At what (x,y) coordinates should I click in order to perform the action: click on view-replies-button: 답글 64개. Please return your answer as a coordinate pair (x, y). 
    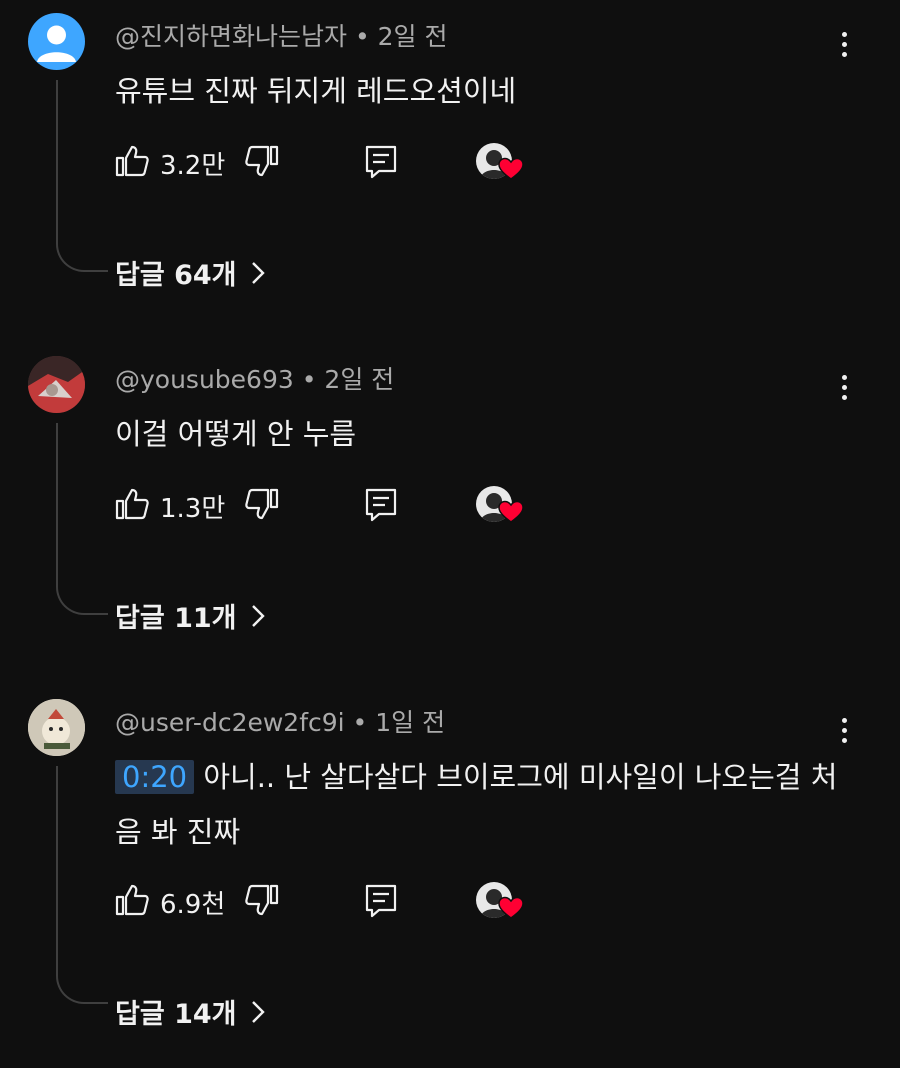
    Looking at the image, I should click on (190, 272).